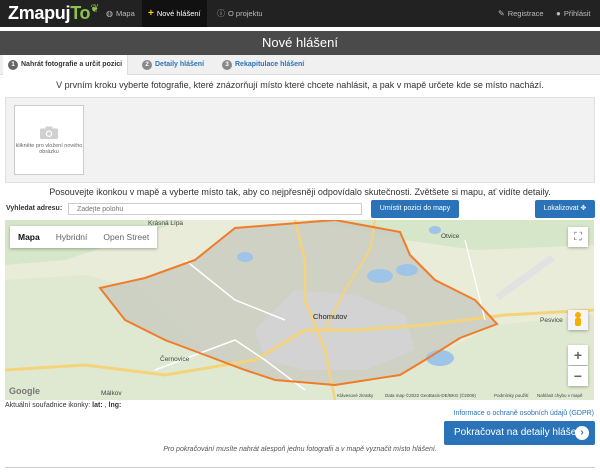 This screenshot has height=472, width=600. Describe the element at coordinates (330, 316) in the screenshot. I see `place-label: Chomutov` at that location.